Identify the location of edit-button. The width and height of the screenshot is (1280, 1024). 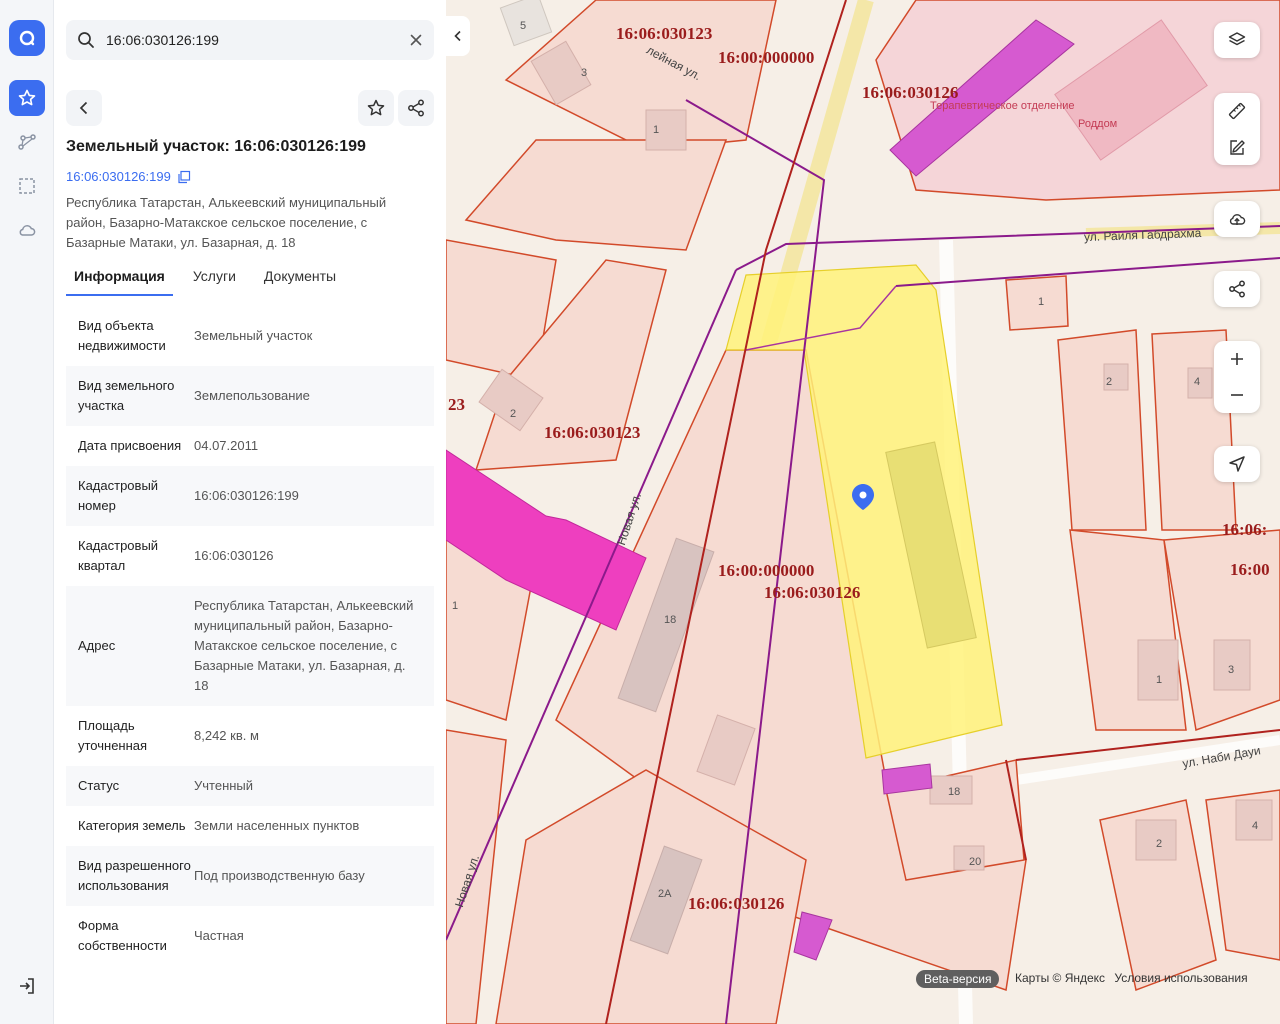
(1237, 147).